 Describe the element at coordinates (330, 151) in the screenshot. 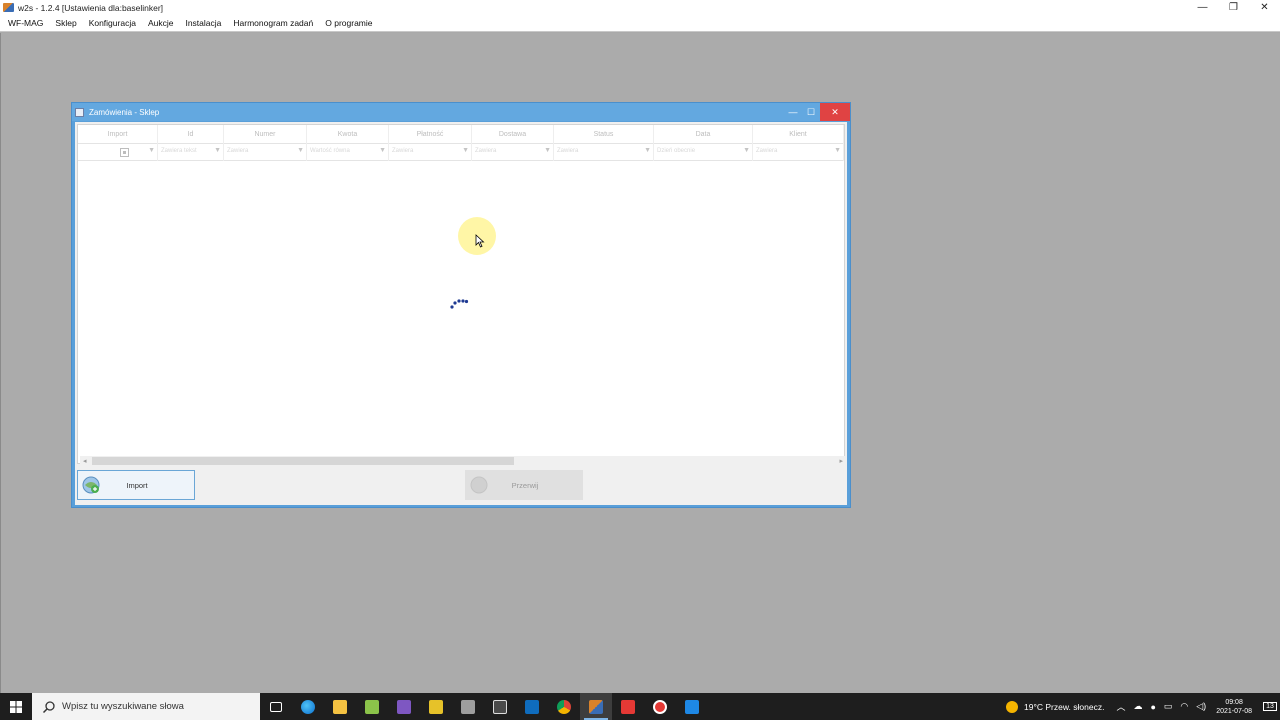

I see `filter-placeholder: Wartość równa` at that location.